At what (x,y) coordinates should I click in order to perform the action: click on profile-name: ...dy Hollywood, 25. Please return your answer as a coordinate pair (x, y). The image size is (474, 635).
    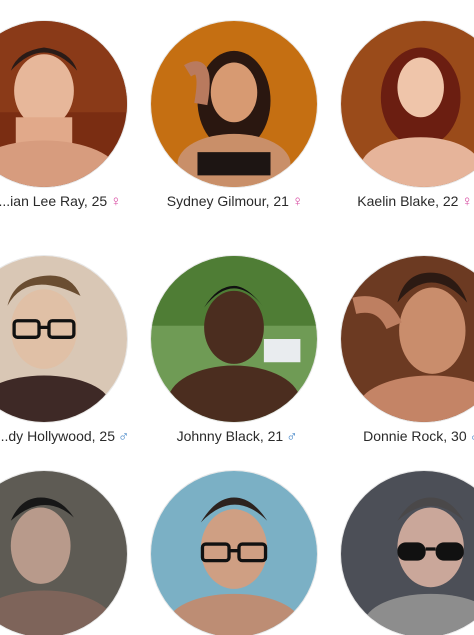
    Looking at the image, I should click on (57, 436).